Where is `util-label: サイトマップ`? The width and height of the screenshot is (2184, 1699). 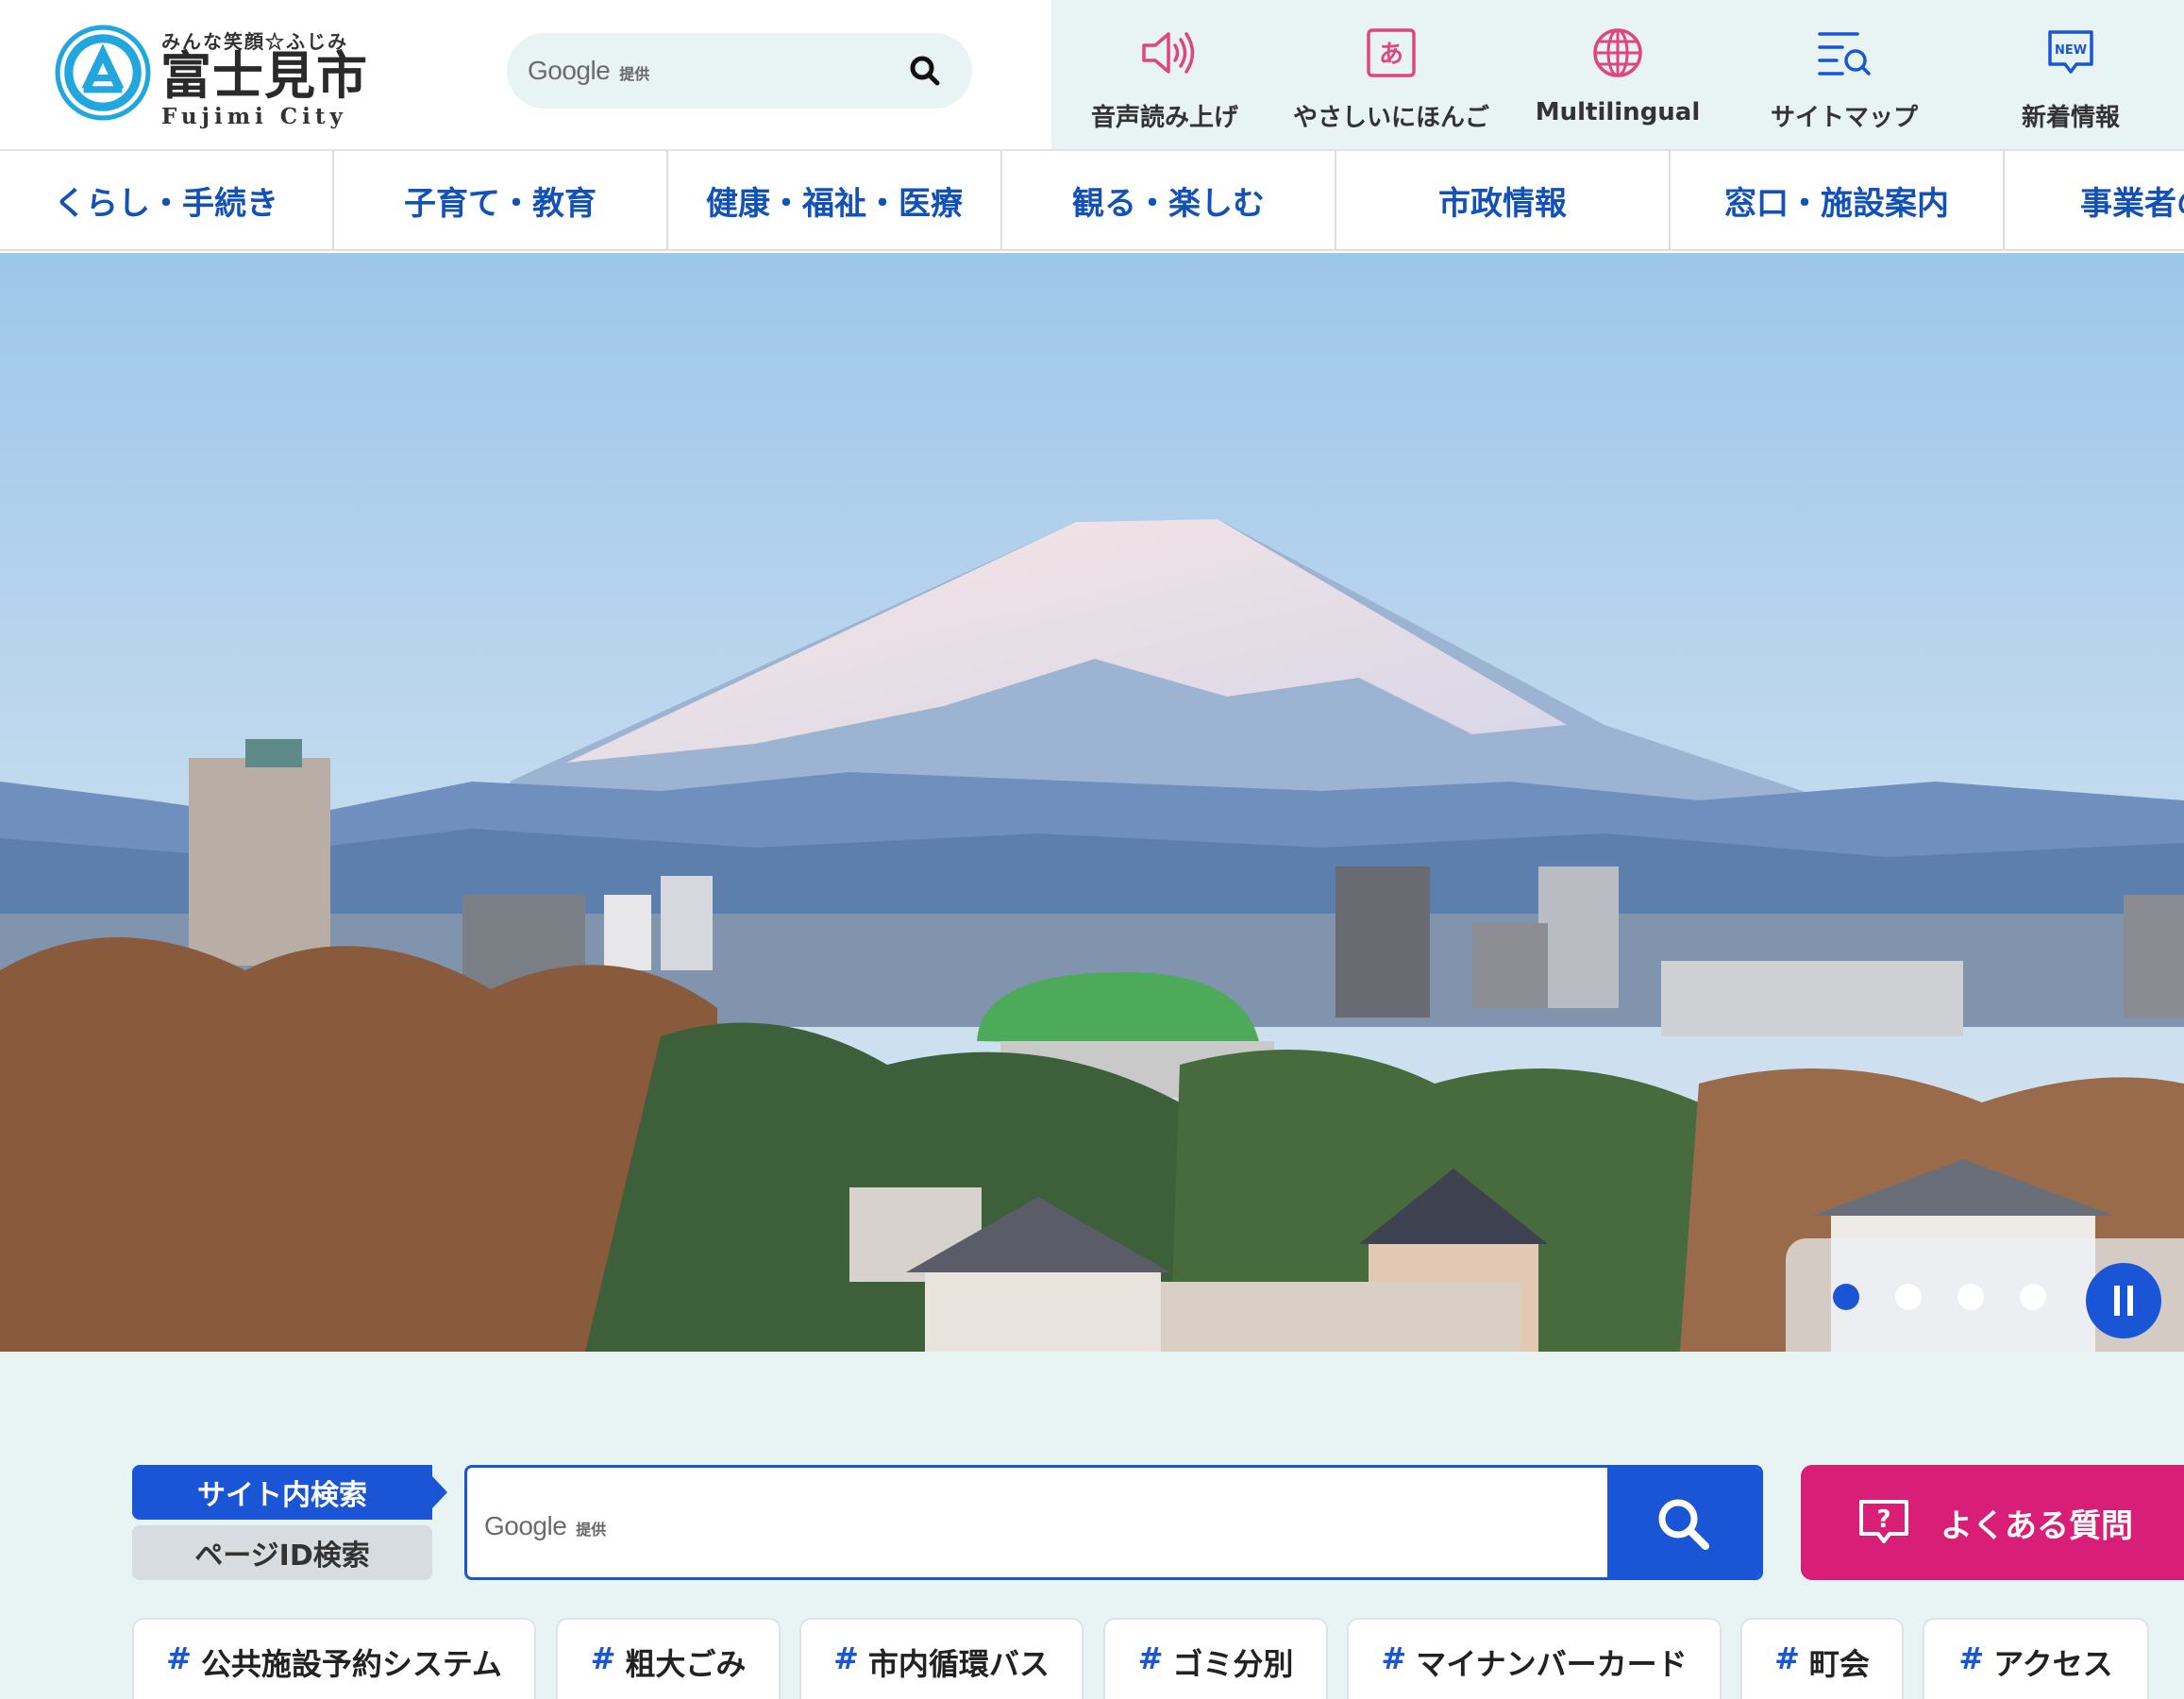
util-label: サイトマップ is located at coordinates (1844, 118).